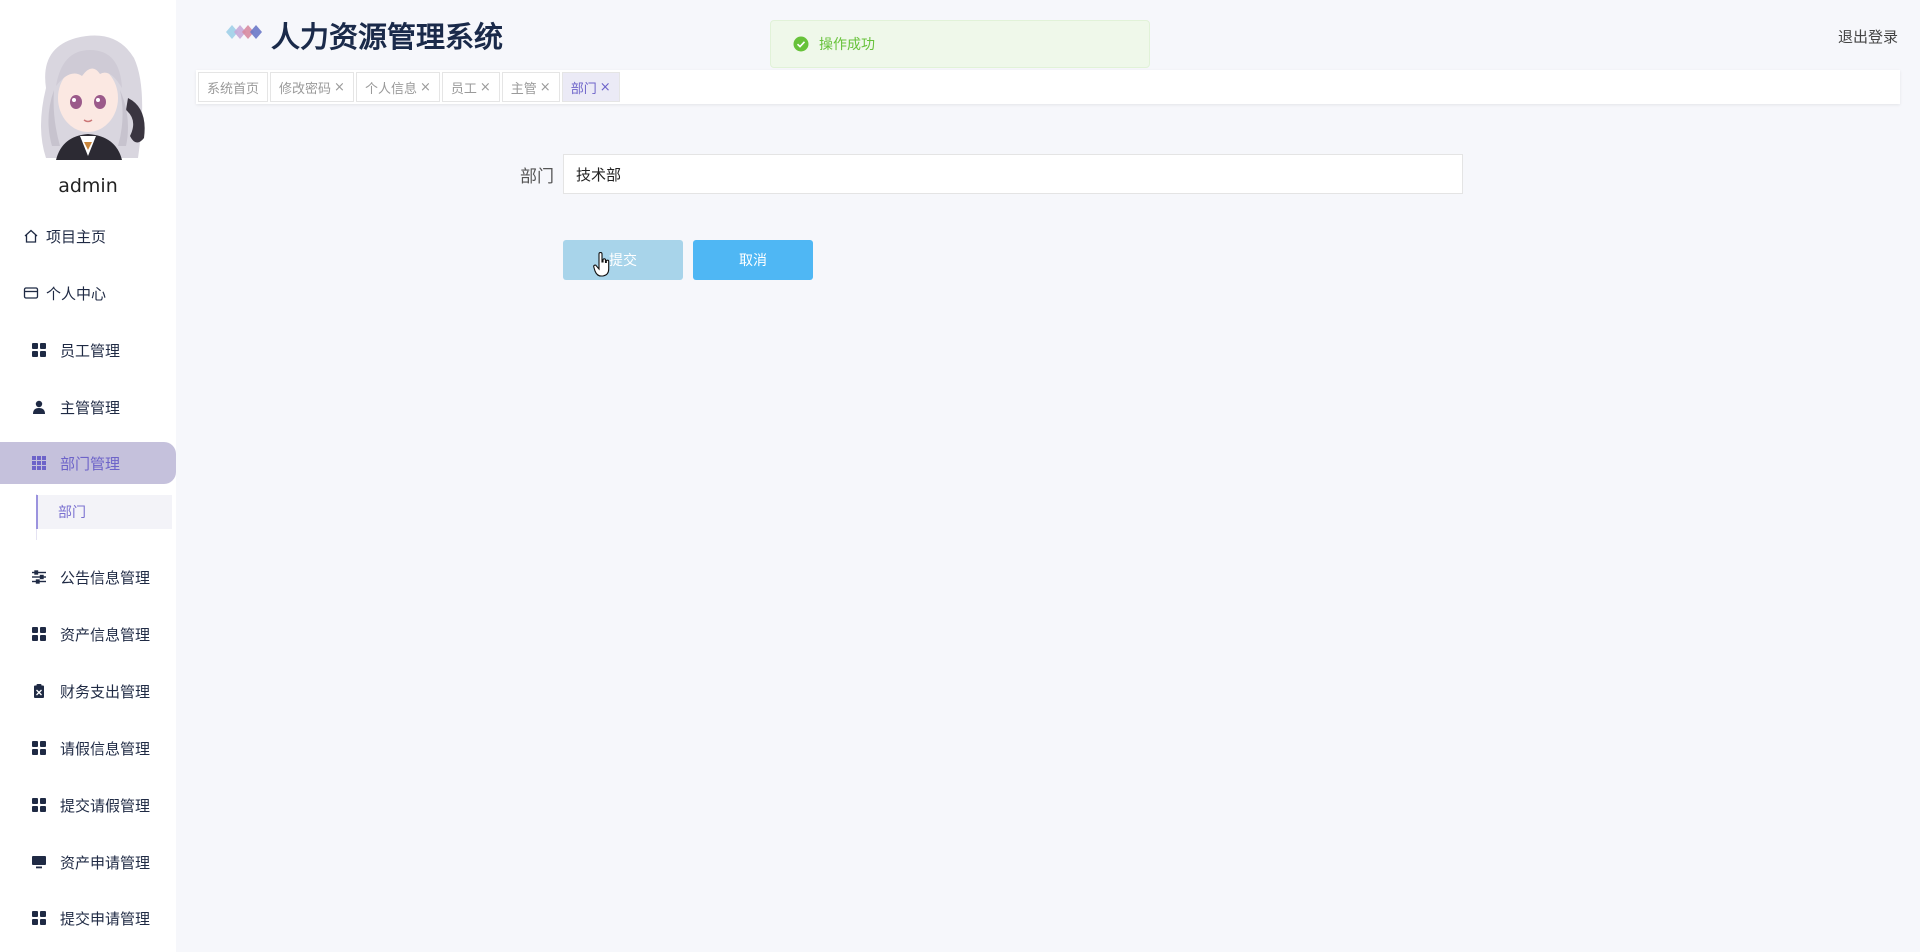 Image resolution: width=1920 pixels, height=952 pixels. I want to click on user-icon, so click(39, 407).